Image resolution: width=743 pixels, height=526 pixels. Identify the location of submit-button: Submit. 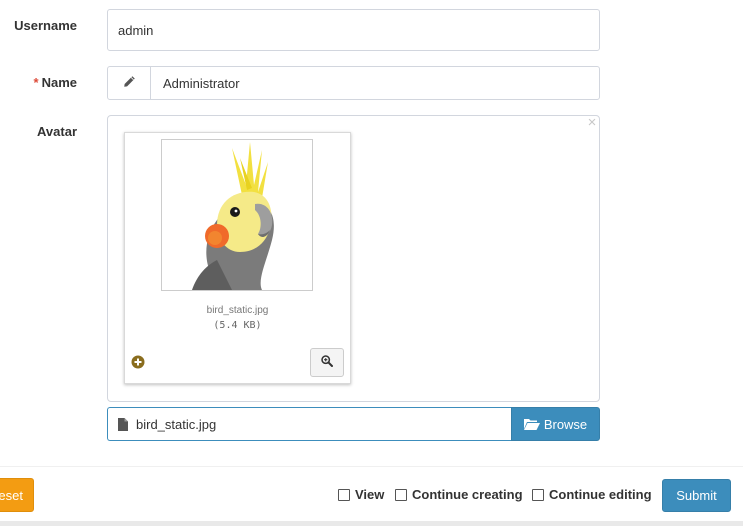
(696, 495).